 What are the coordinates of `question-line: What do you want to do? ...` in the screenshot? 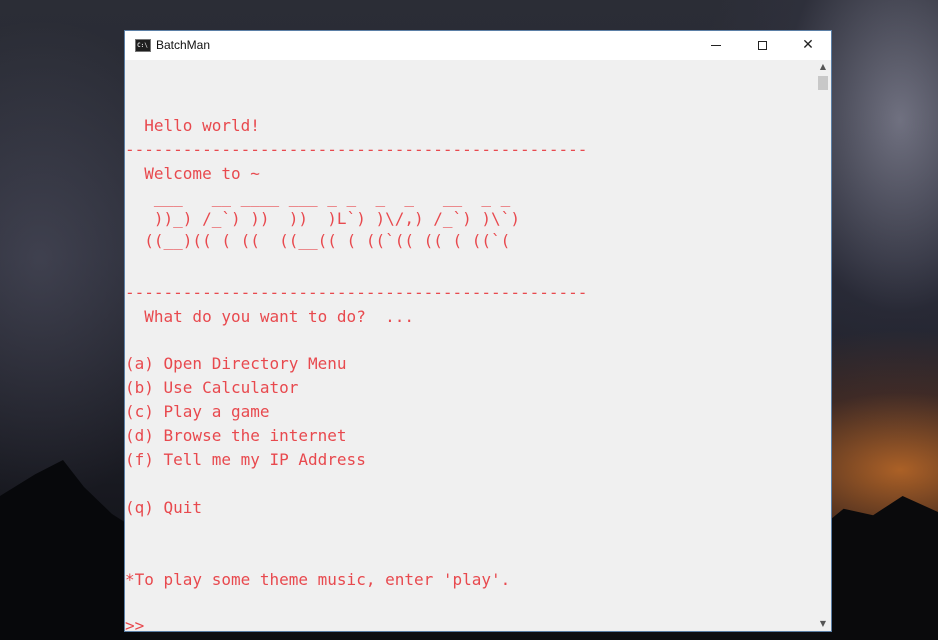 It's located at (269, 316).